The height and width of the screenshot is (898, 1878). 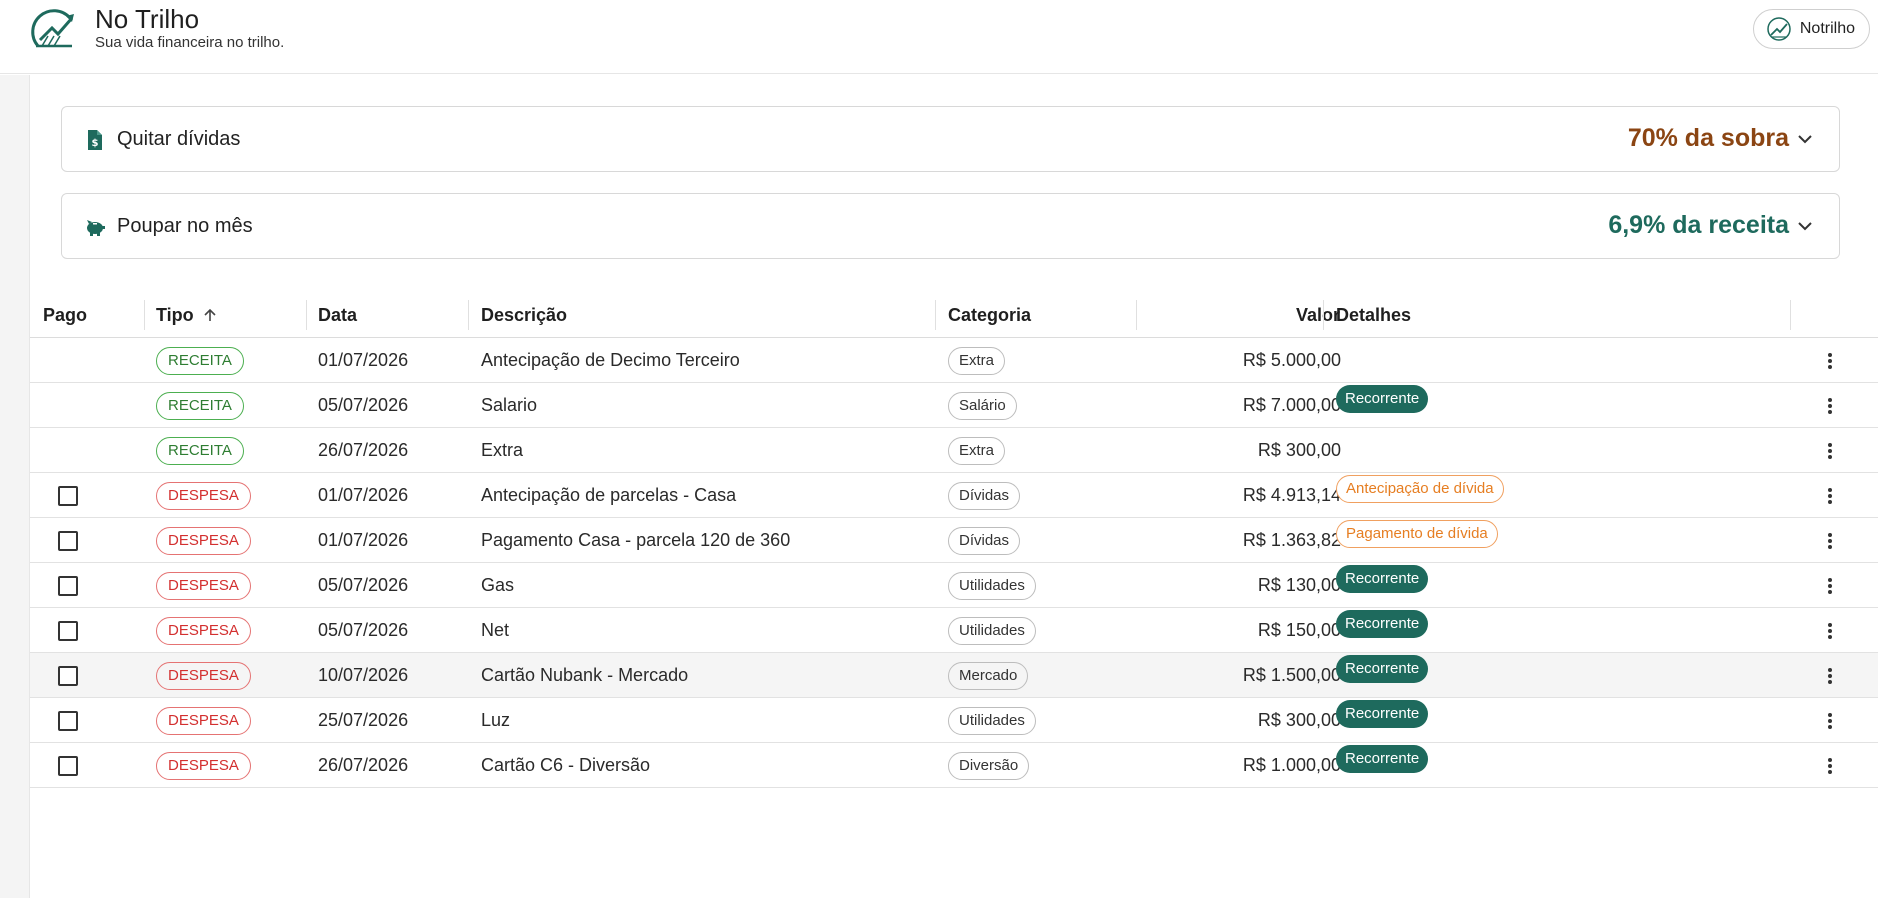 What do you see at coordinates (989, 765) in the screenshot?
I see `category-chip: Diversão` at bounding box center [989, 765].